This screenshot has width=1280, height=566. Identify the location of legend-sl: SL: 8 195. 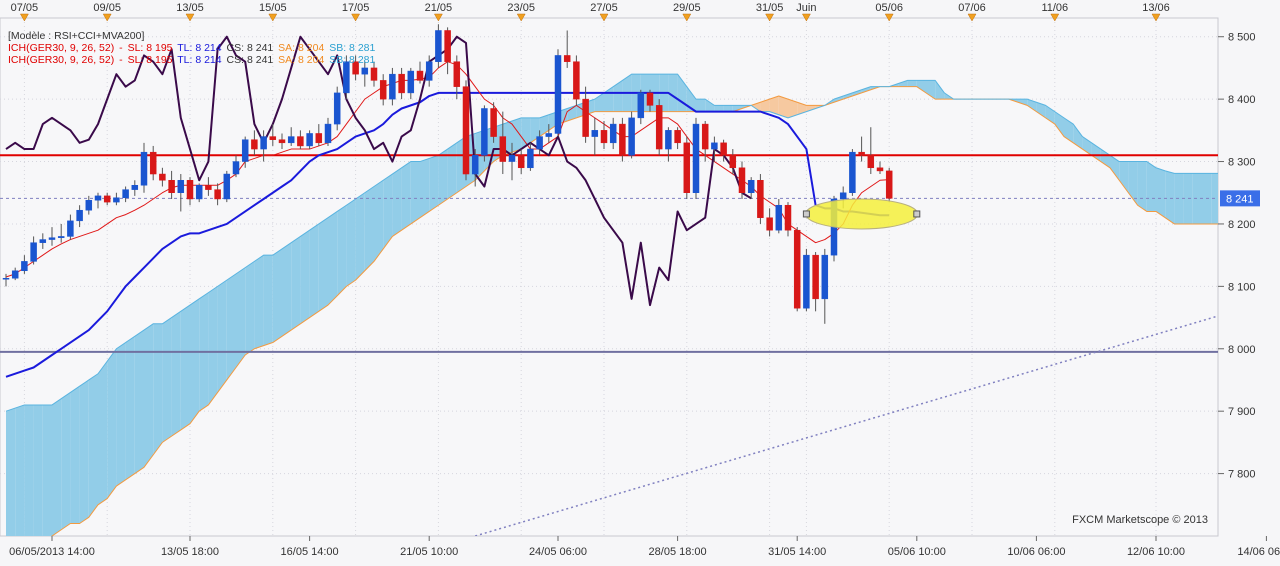
(150, 48).